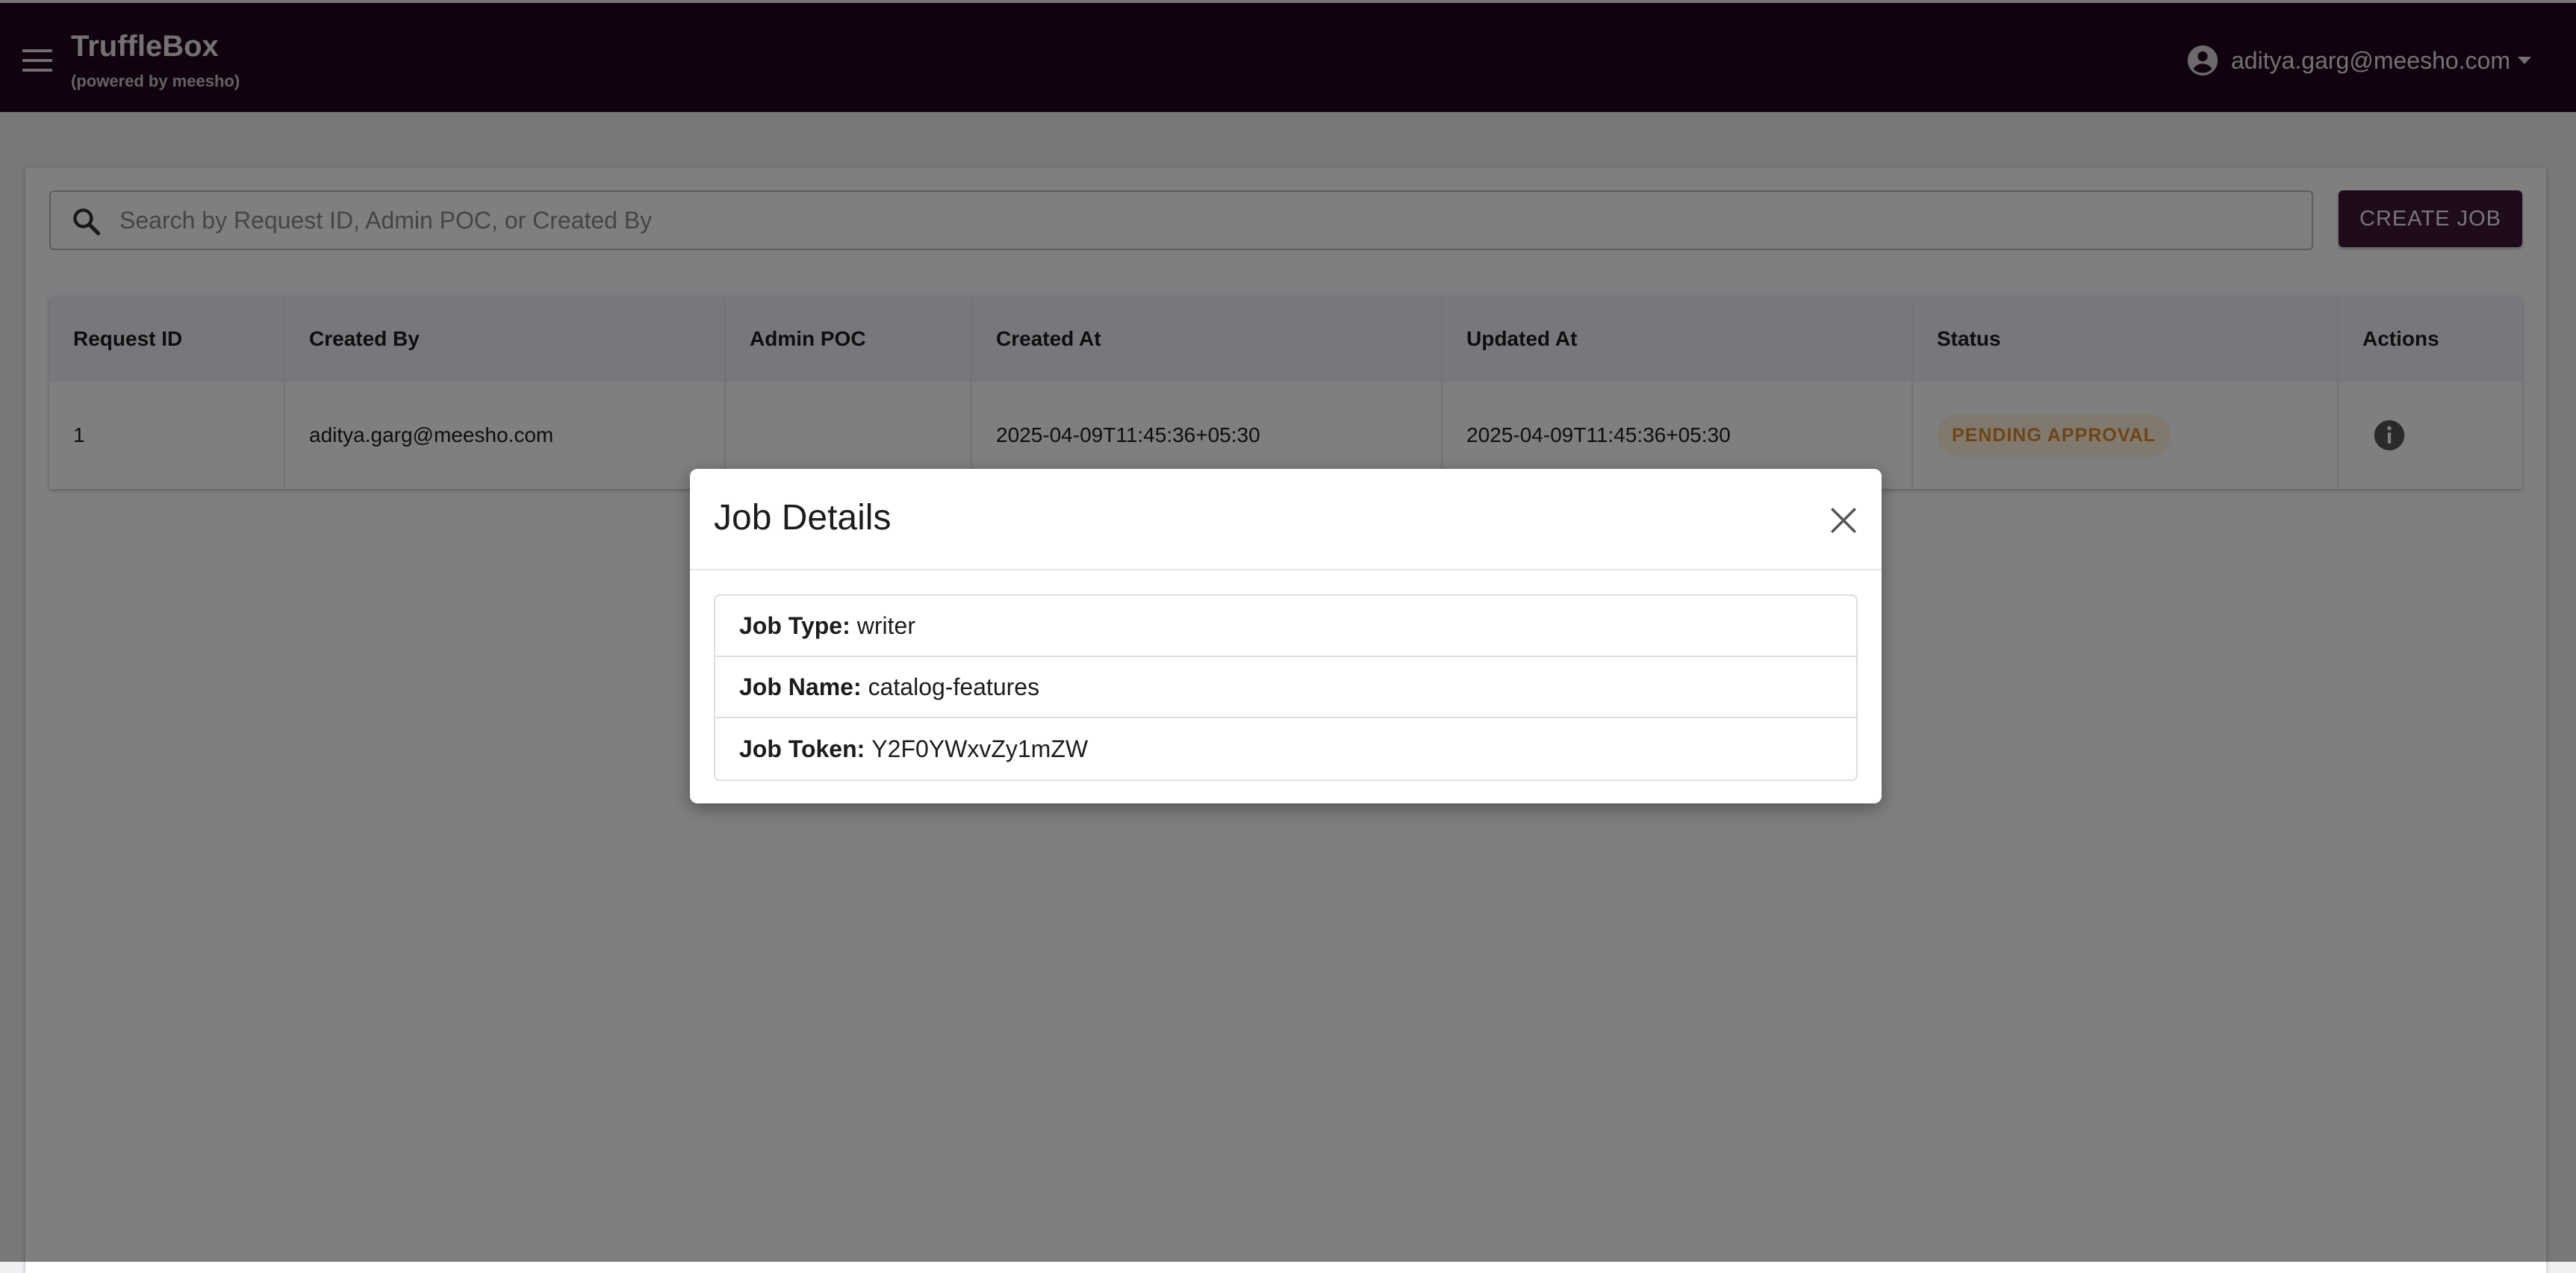 The image size is (2576, 1273). I want to click on detail-job-token: Job Token: Y2F0YWxvZy1mZW, so click(1285, 748).